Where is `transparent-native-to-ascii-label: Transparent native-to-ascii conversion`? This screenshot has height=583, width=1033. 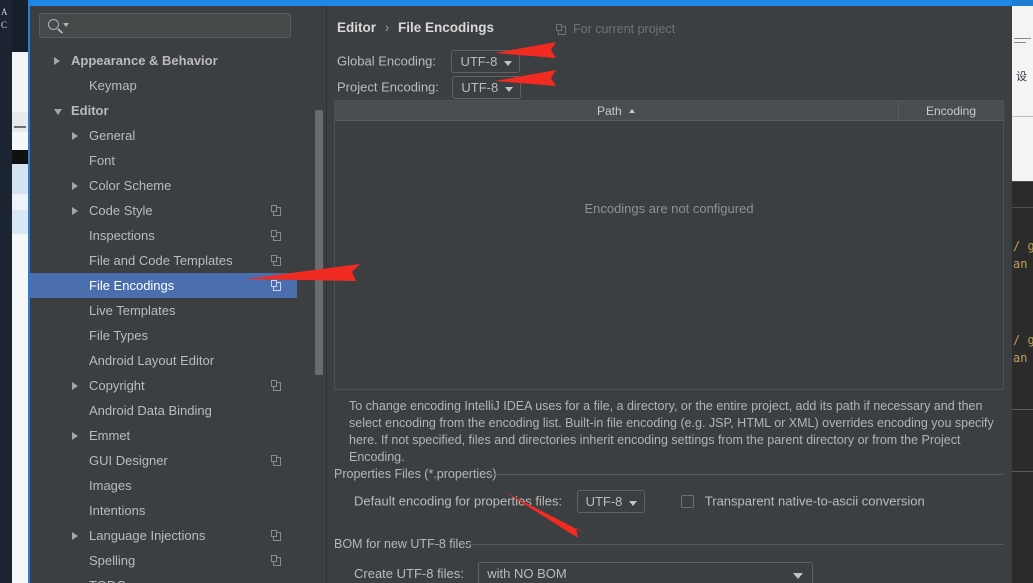 transparent-native-to-ascii-label: Transparent native-to-ascii conversion is located at coordinates (815, 501).